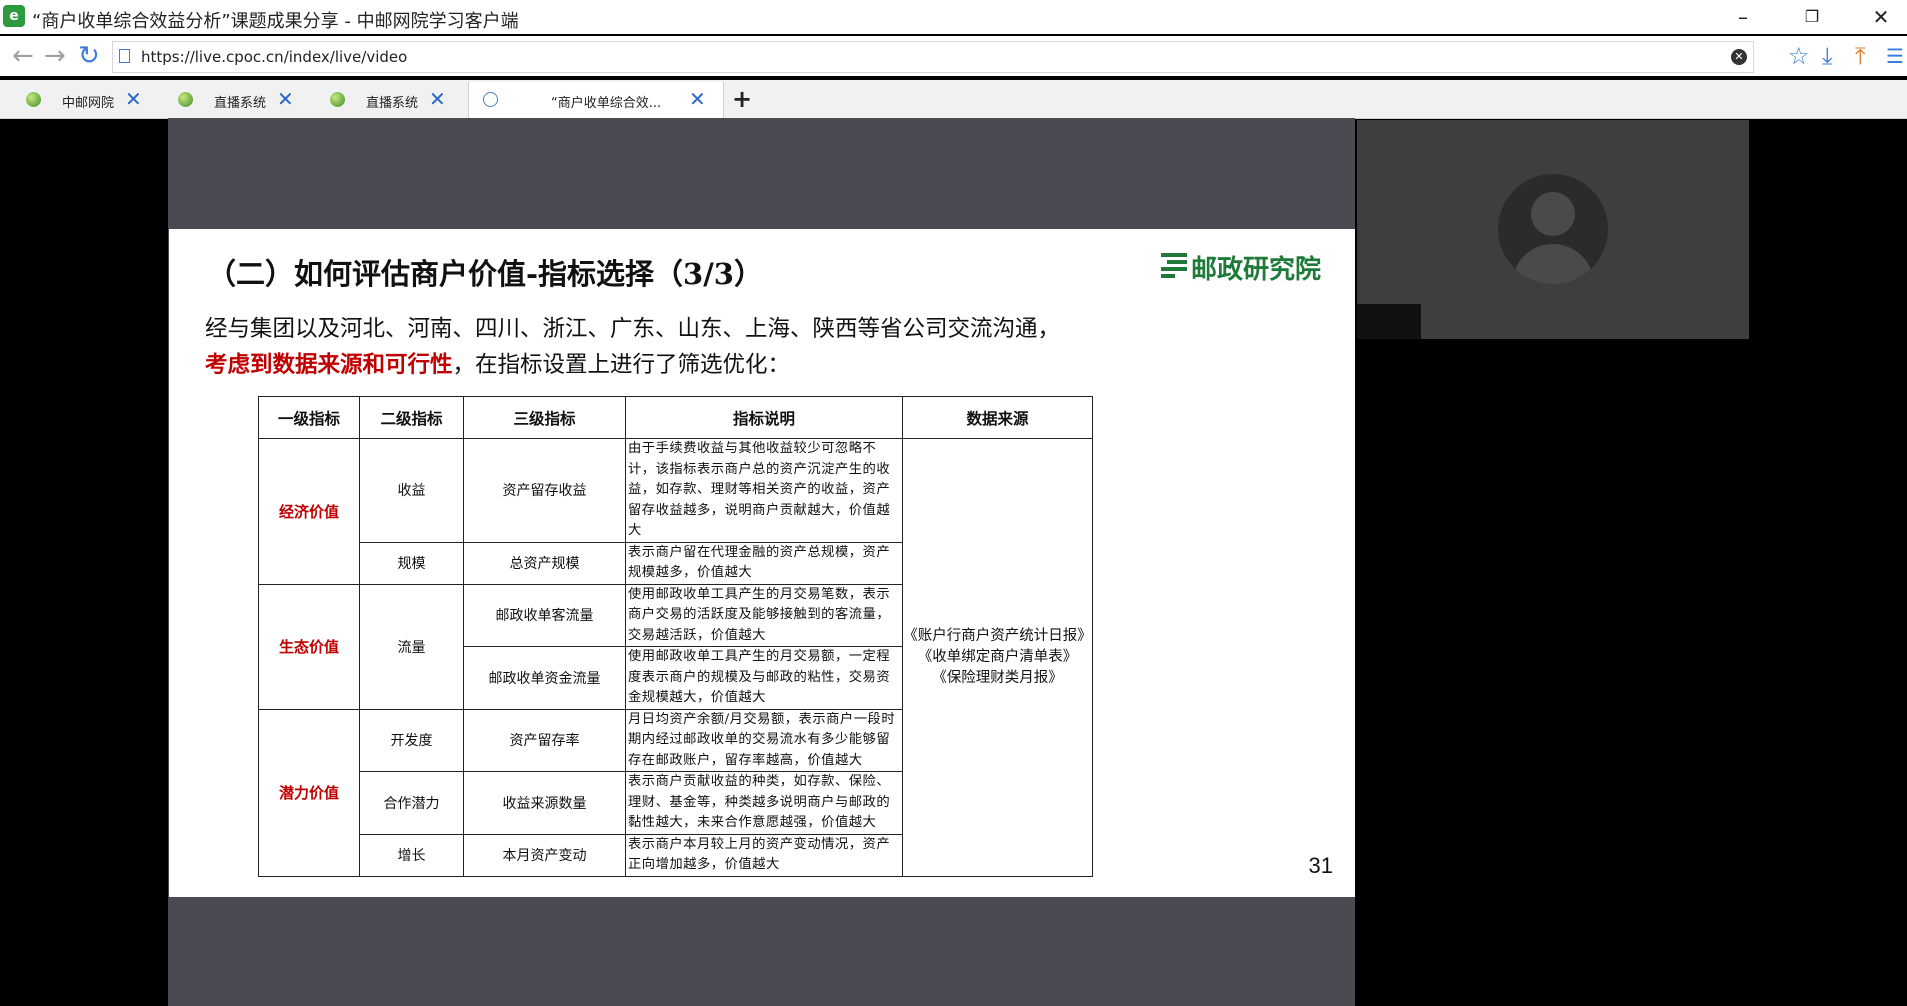  What do you see at coordinates (1389, 321) in the screenshot?
I see `camera-label-strip` at bounding box center [1389, 321].